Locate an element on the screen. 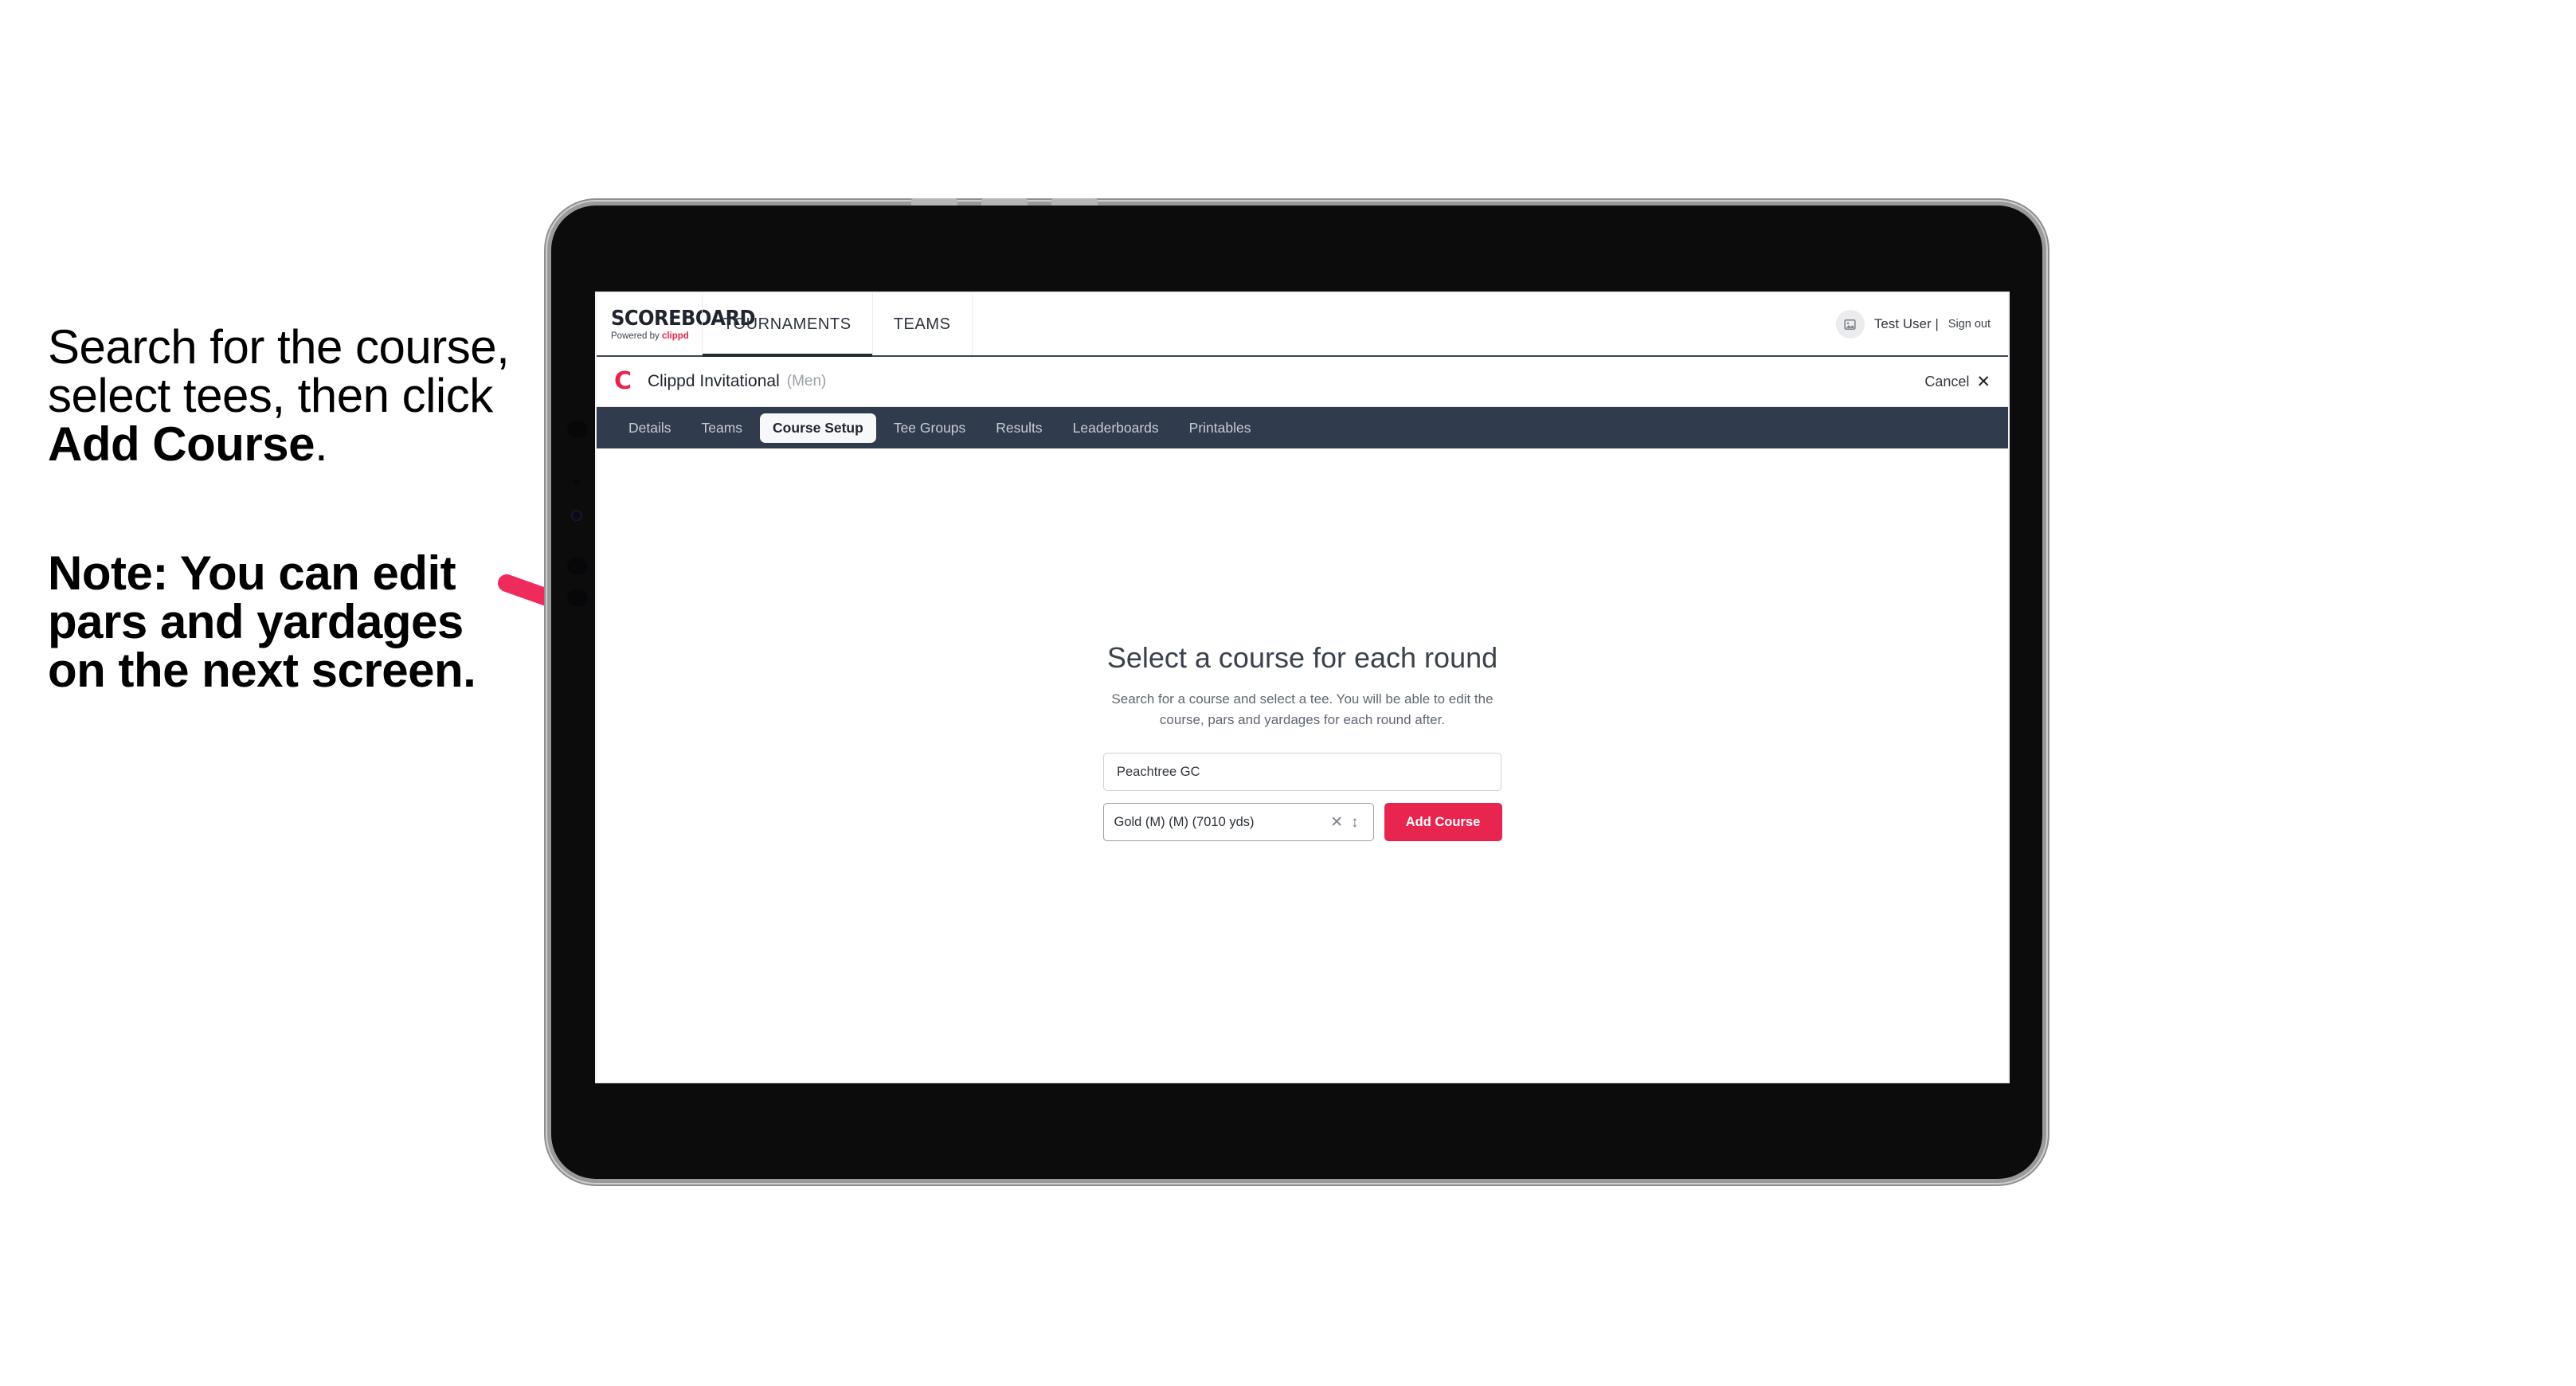  user-name-label: Test User | is located at coordinates (1906, 323).